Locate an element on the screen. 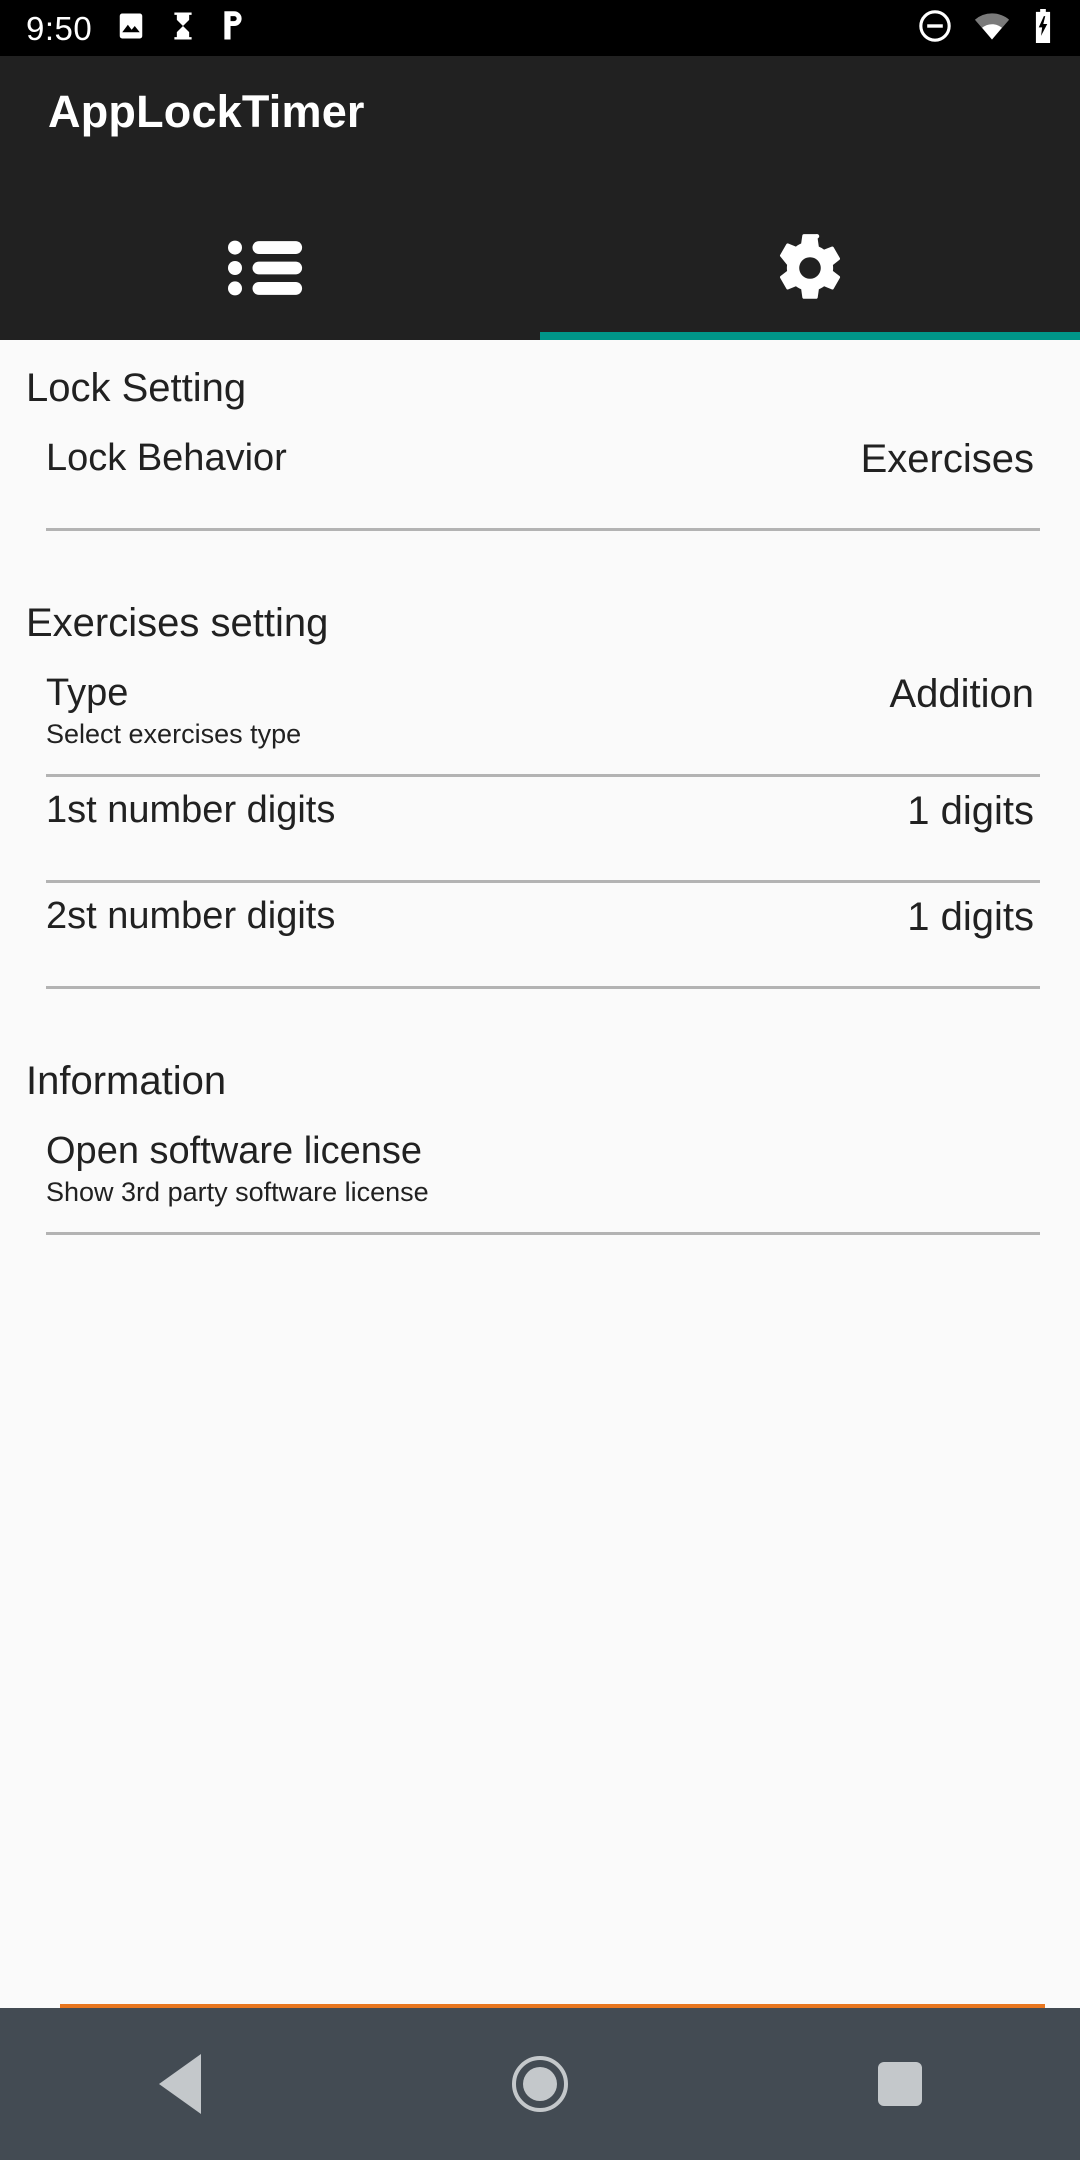 The height and width of the screenshot is (2160, 1080). gear-icon is located at coordinates (810, 270).